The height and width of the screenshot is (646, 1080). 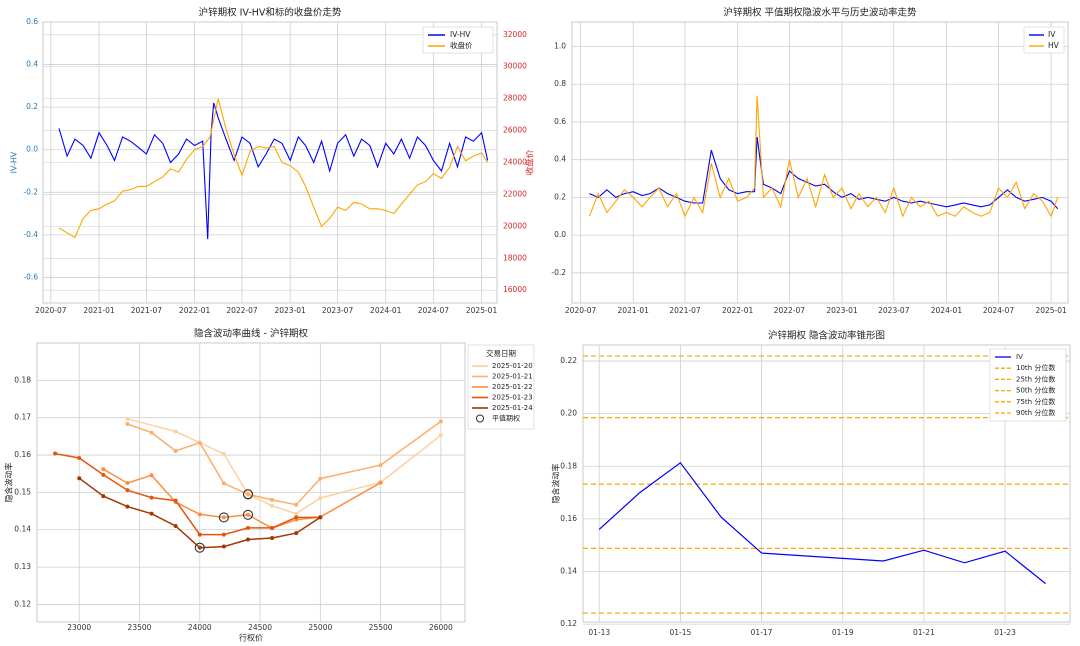 What do you see at coordinates (599, 632) in the screenshot?
I see `x-tick-label: 01-13` at bounding box center [599, 632].